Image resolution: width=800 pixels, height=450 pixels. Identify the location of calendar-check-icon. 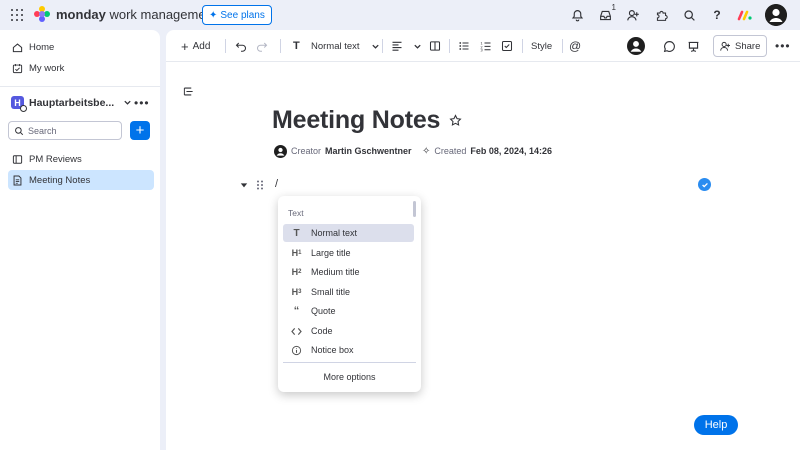
(17, 68).